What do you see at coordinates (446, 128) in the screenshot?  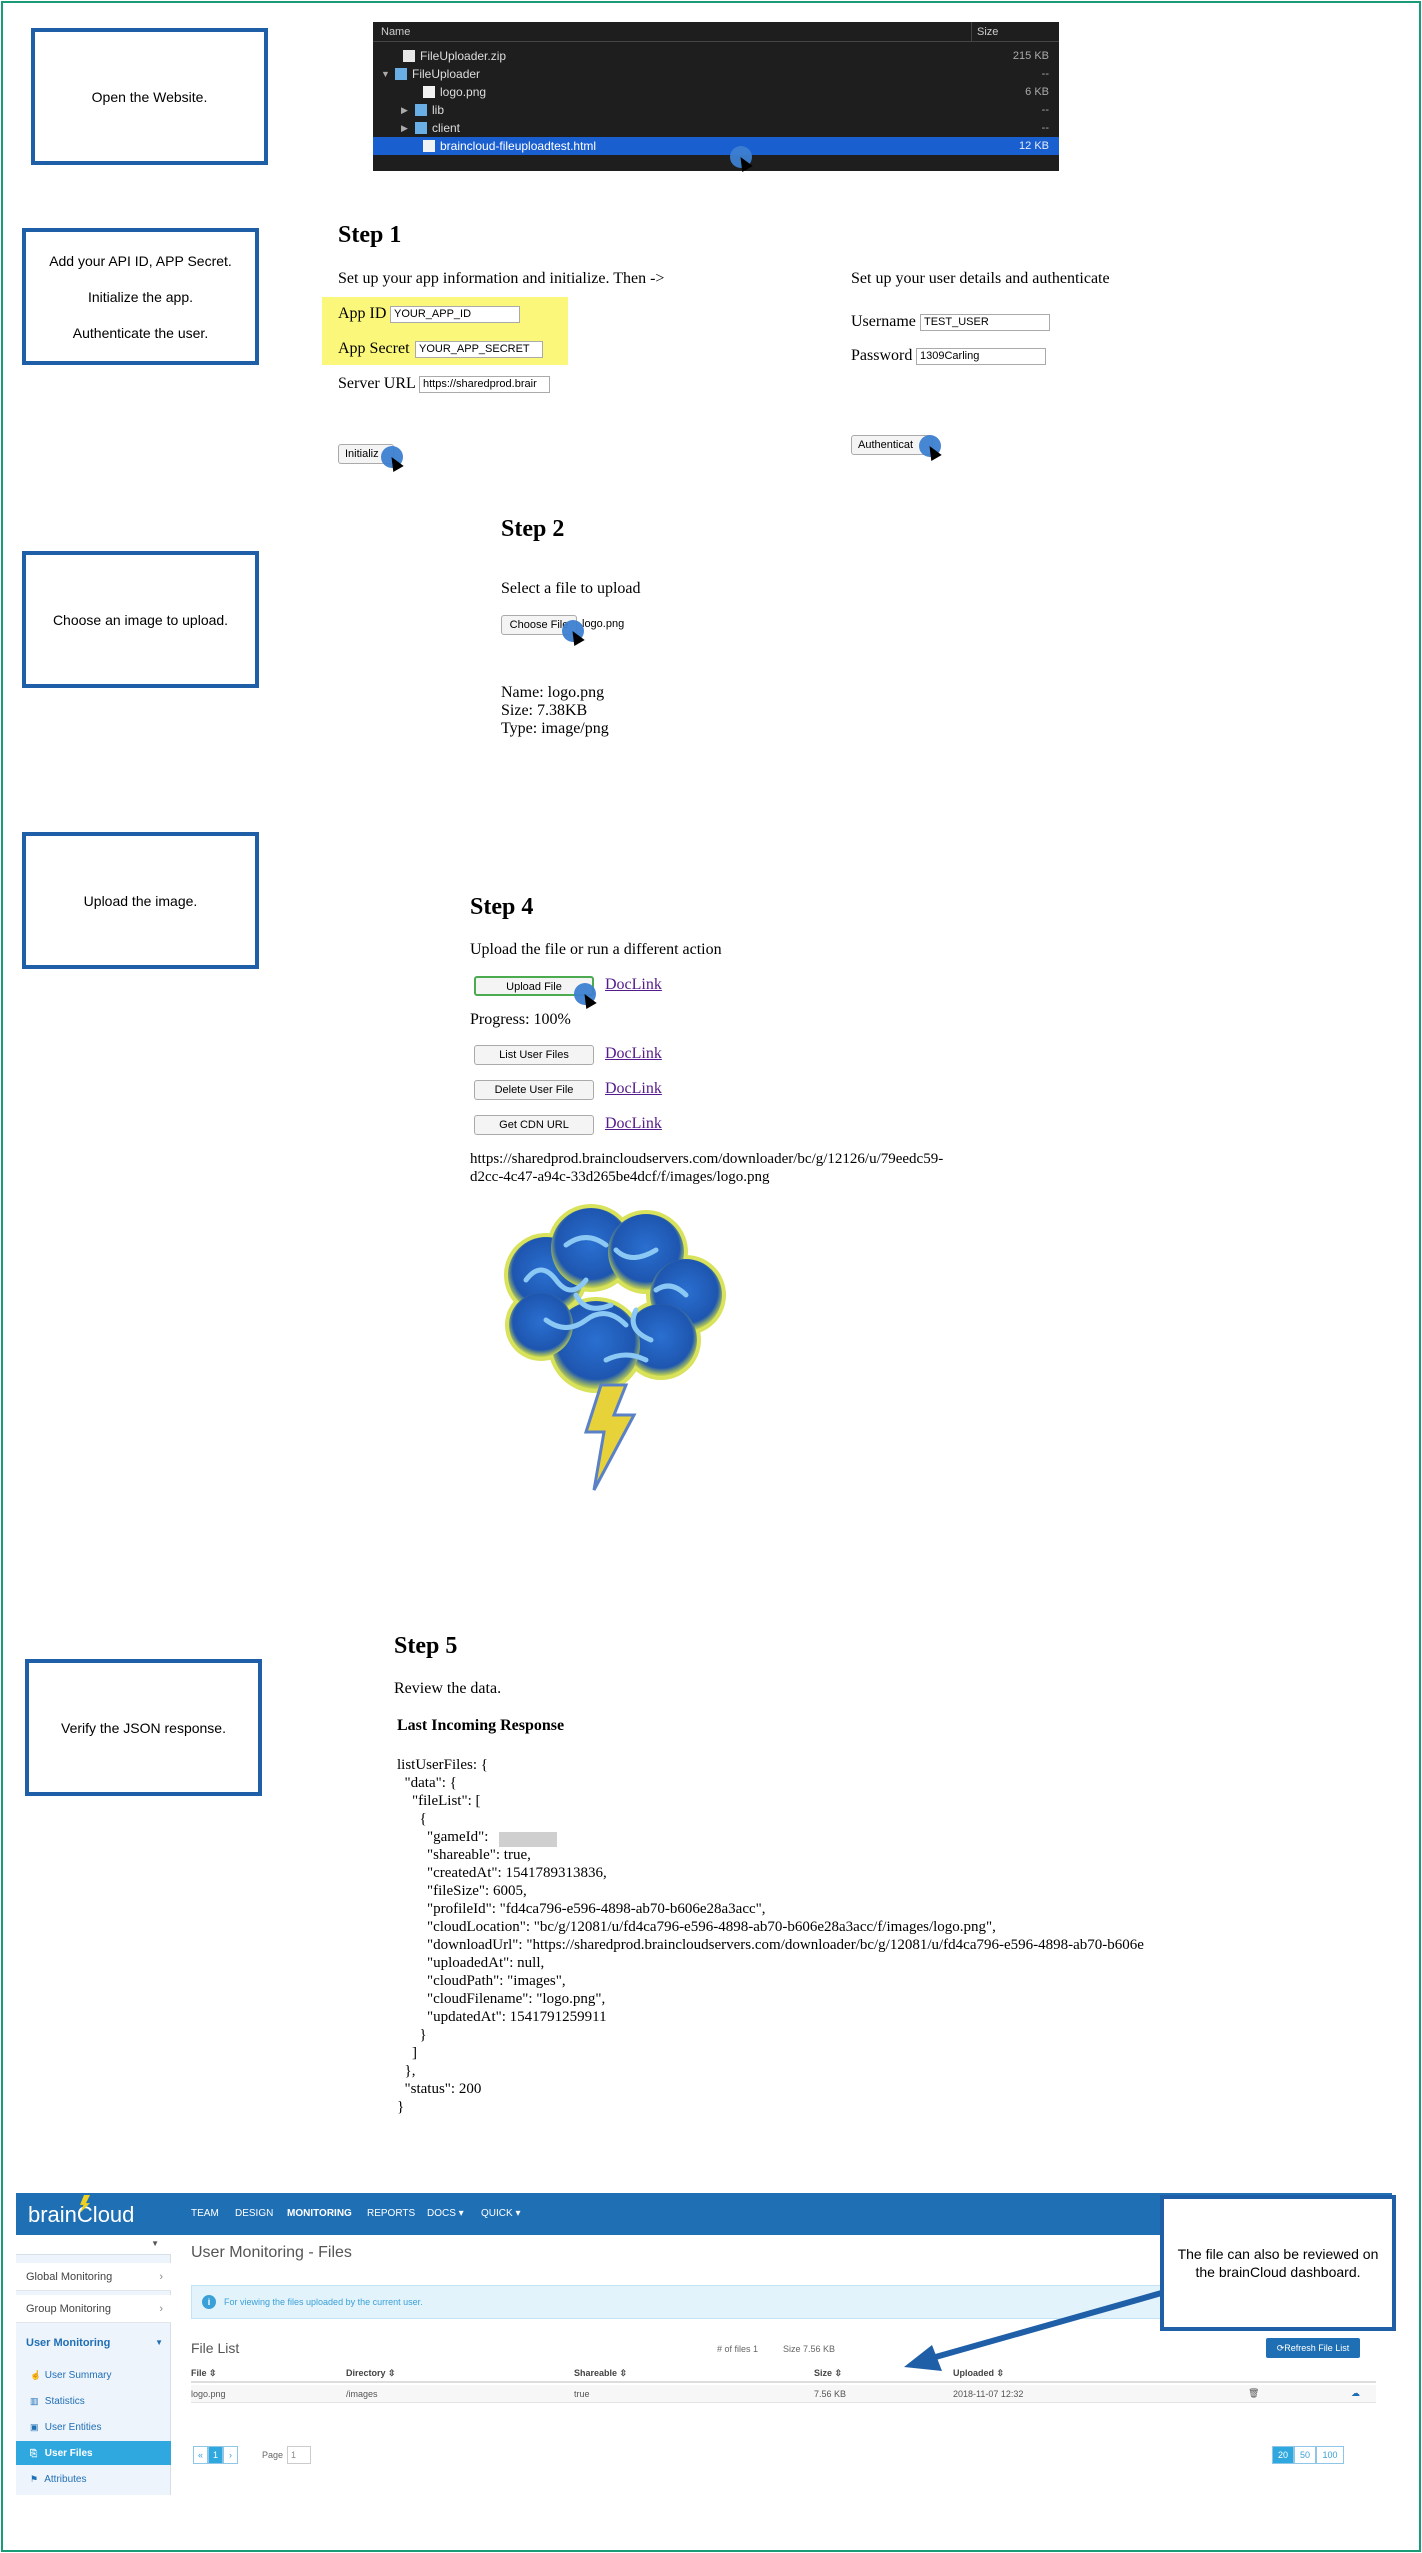 I see `finder-row-name: client` at bounding box center [446, 128].